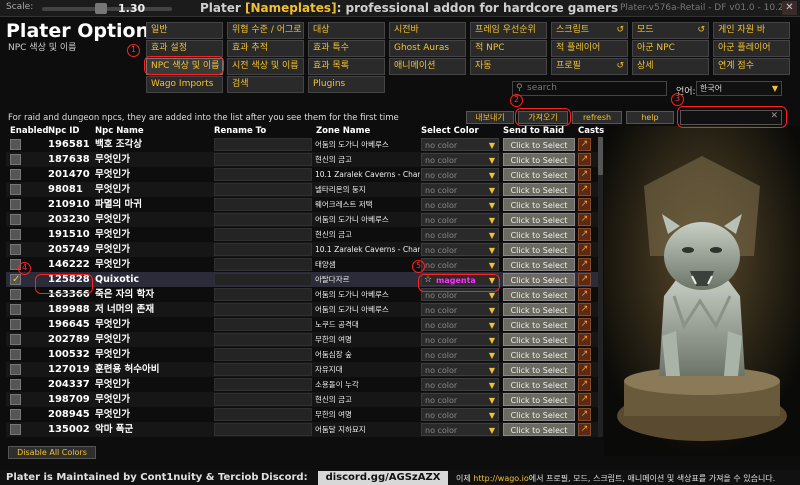 Image resolution: width=800 pixels, height=485 pixels. What do you see at coordinates (346, 66) in the screenshot?
I see `tab-2-2: 효과 목록` at bounding box center [346, 66].